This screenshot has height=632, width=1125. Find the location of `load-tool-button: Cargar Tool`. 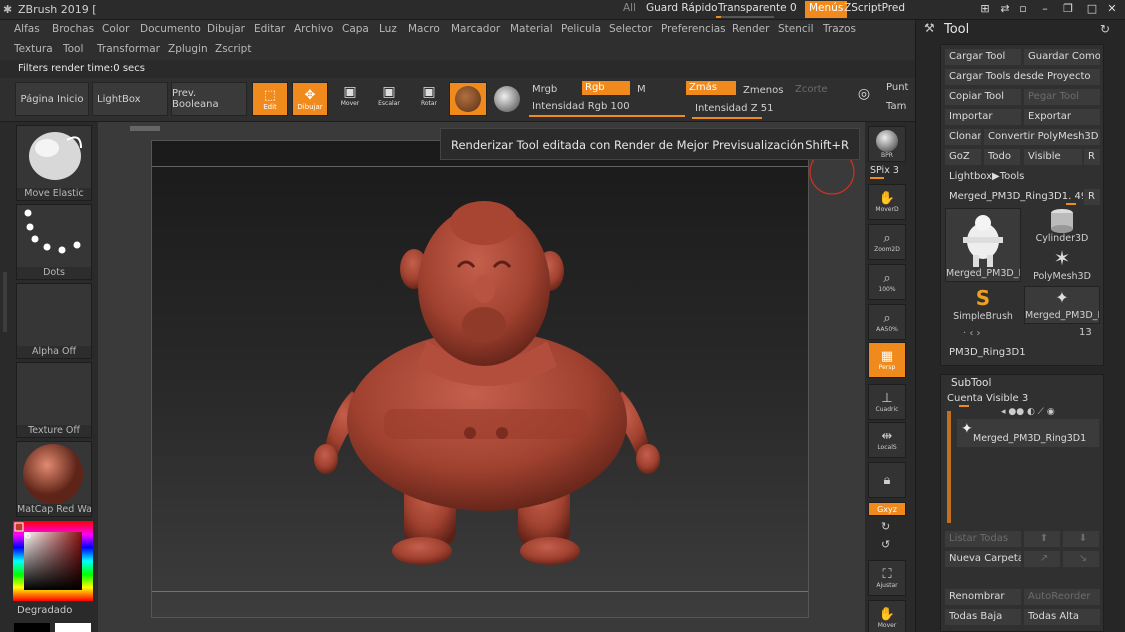

load-tool-button: Cargar Tool is located at coordinates (983, 57).